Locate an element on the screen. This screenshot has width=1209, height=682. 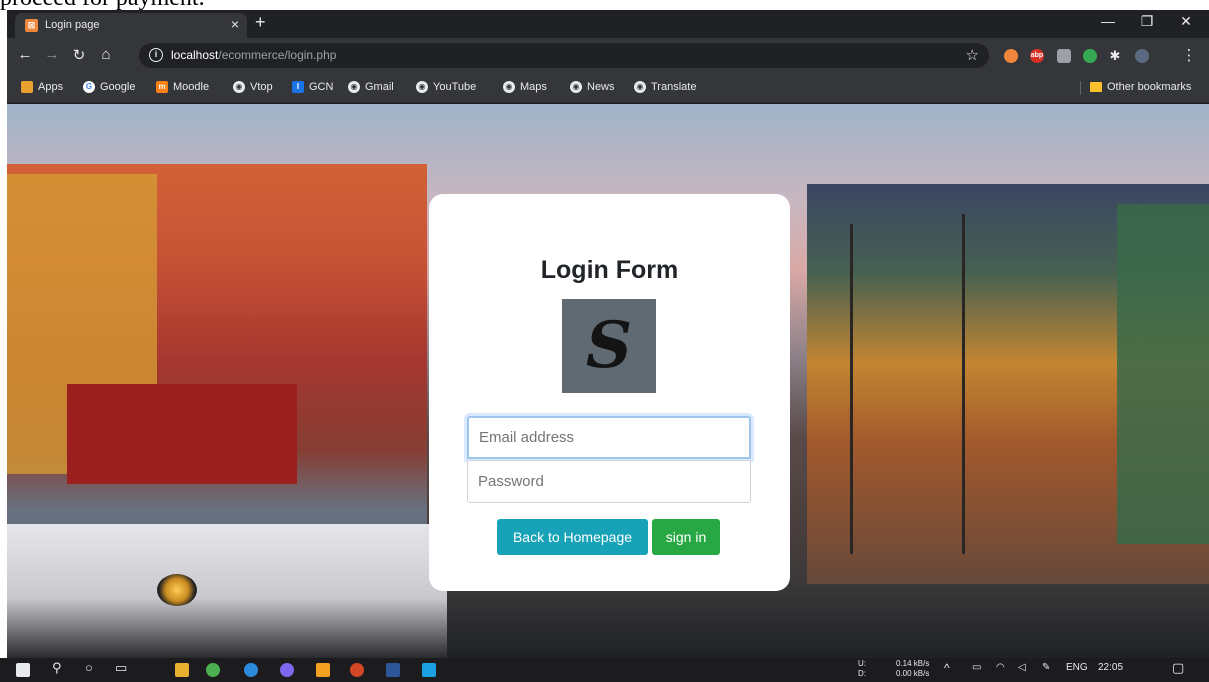
windows-start-icon is located at coordinates (23, 670).